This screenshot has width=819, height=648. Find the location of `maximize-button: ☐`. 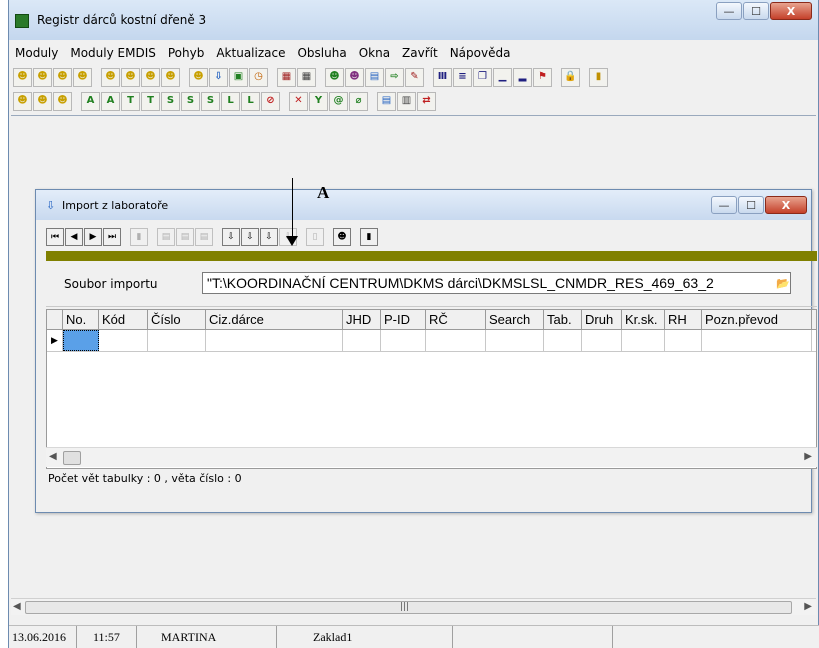

maximize-button: ☐ is located at coordinates (756, 11).